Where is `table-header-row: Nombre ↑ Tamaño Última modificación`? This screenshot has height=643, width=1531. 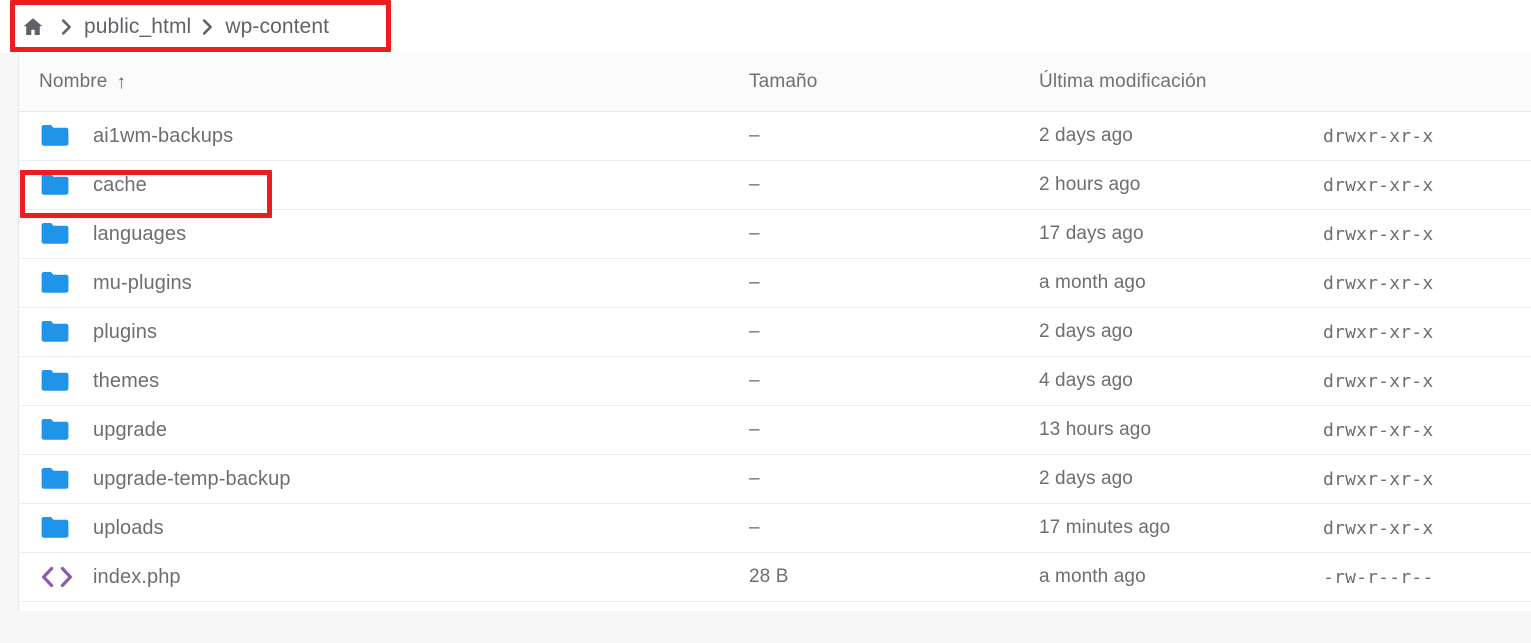
table-header-row: Nombre ↑ Tamaño Última modificación is located at coordinates (775, 82).